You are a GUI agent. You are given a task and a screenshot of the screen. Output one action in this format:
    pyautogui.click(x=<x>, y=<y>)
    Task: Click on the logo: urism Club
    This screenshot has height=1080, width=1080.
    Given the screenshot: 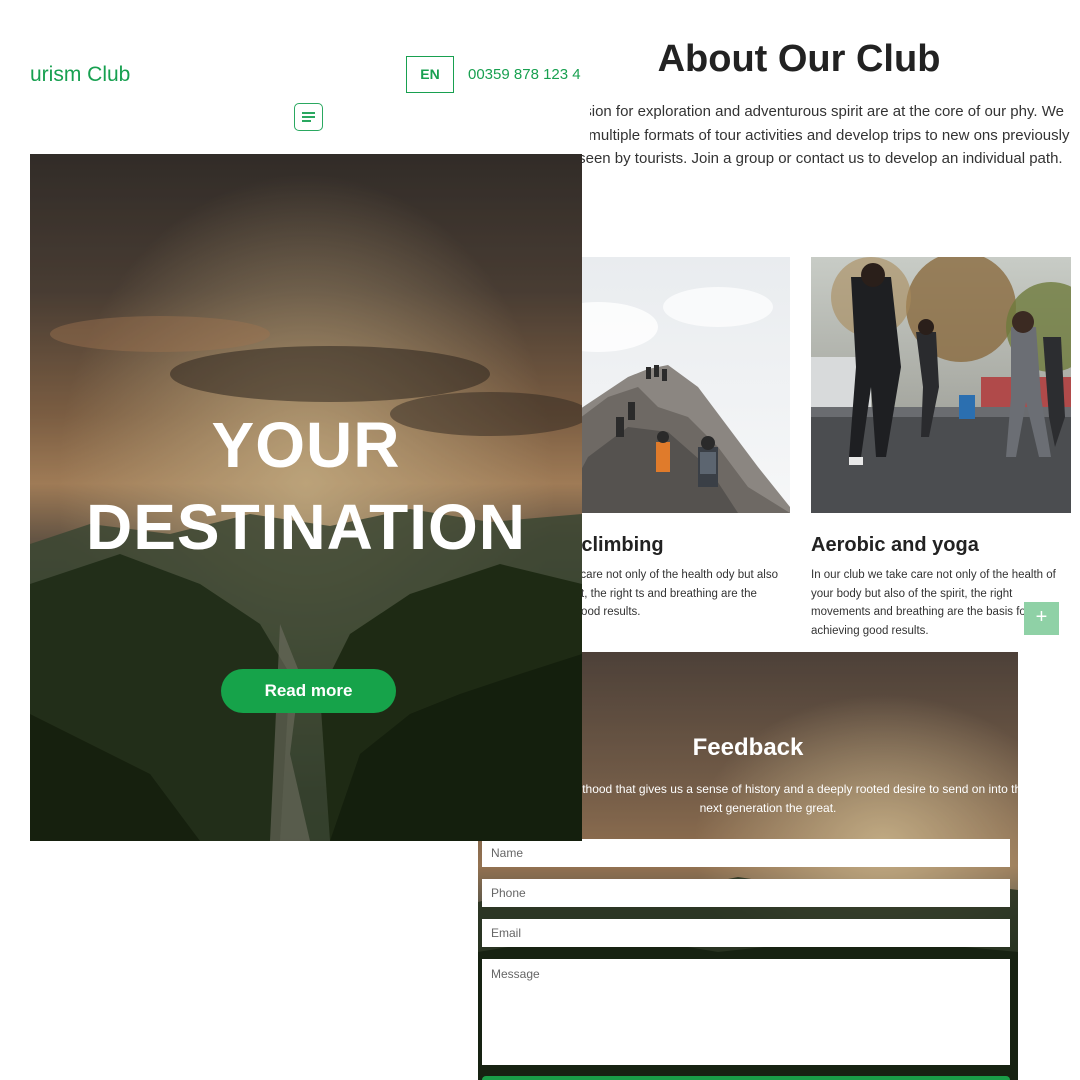 What is the action you would take?
    pyautogui.click(x=80, y=75)
    